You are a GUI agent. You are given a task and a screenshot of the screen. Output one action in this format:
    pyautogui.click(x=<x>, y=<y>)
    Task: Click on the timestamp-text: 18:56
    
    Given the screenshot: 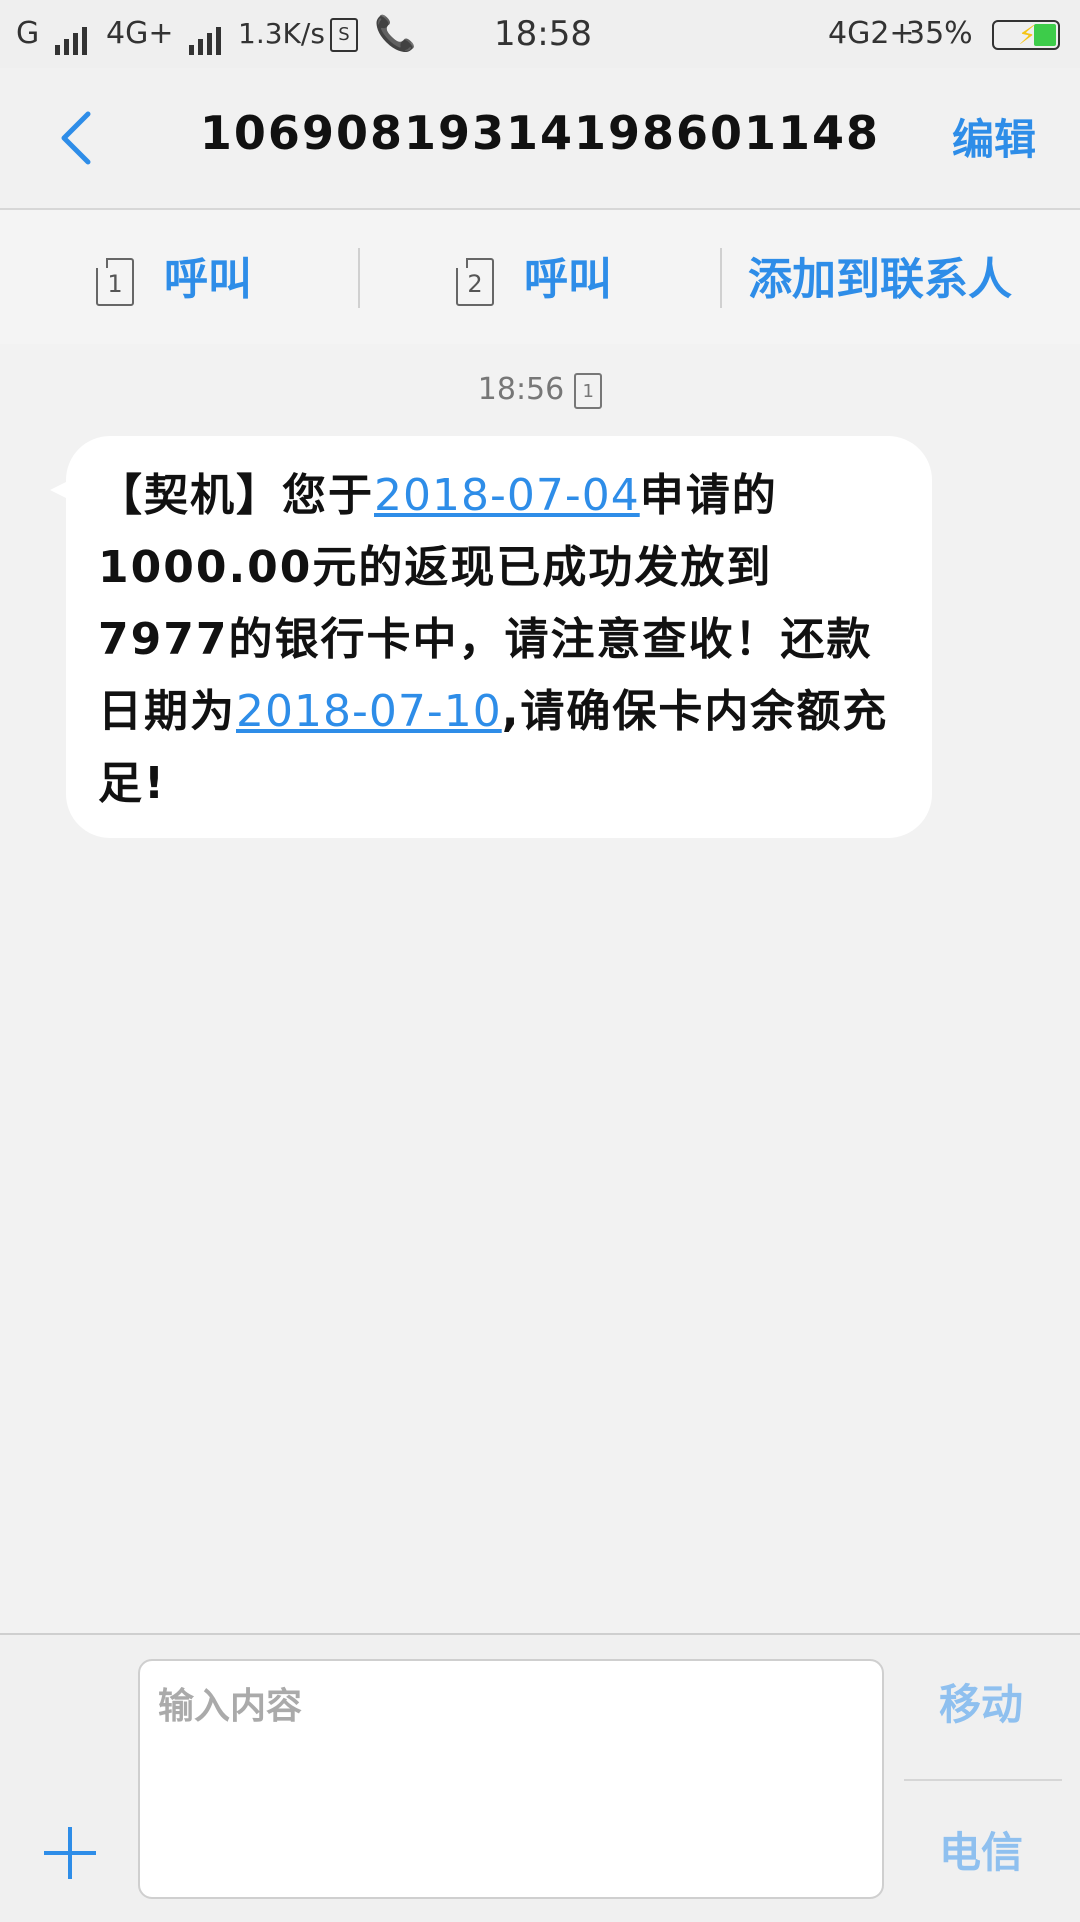 What is the action you would take?
    pyautogui.click(x=521, y=389)
    